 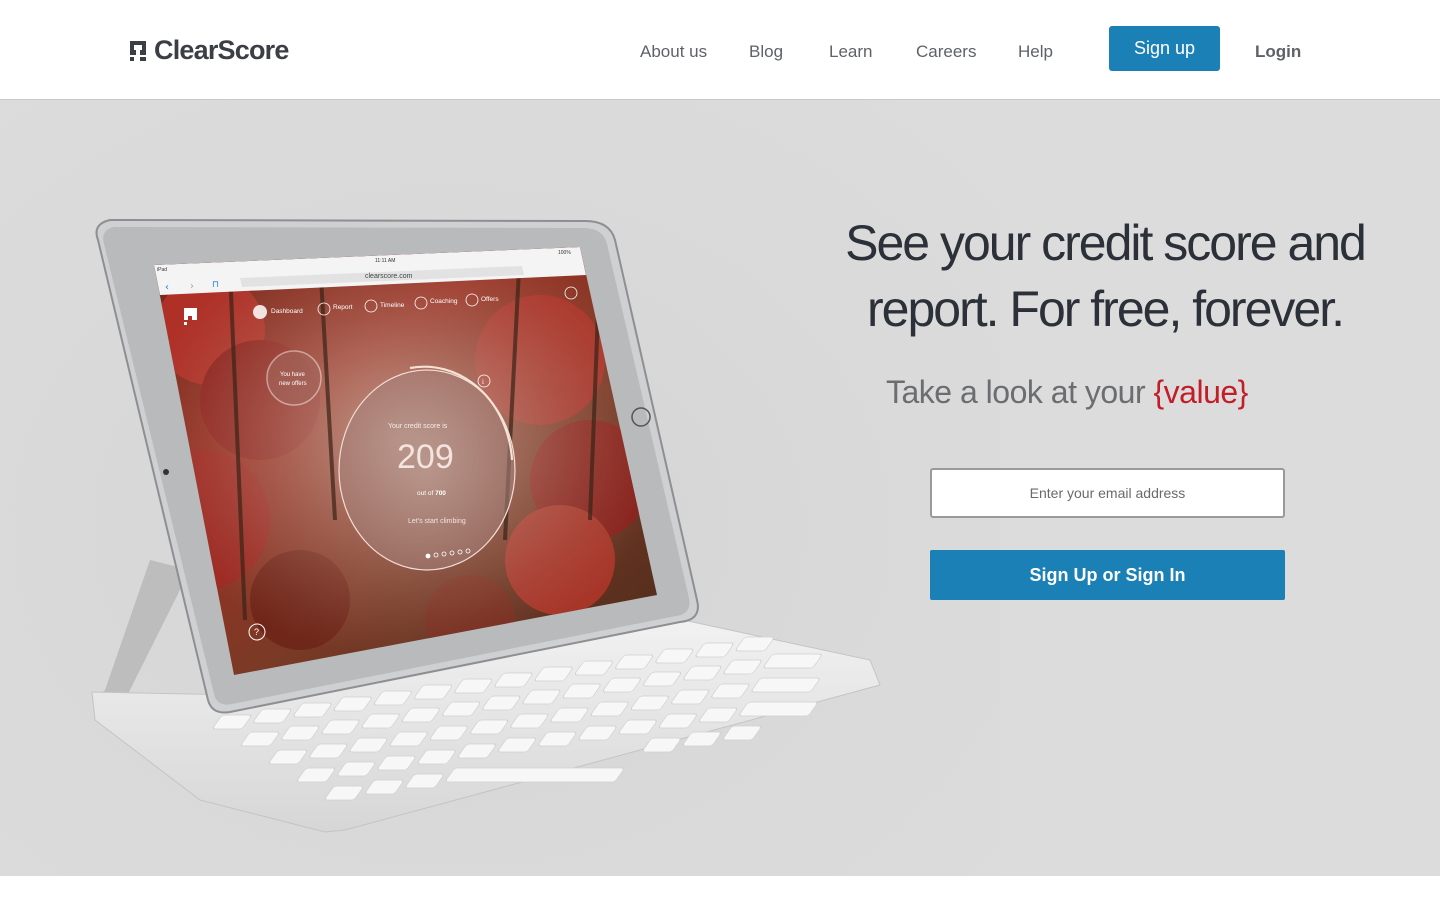 What do you see at coordinates (418, 426) in the screenshot?
I see `score-caption: Your credit score is` at bounding box center [418, 426].